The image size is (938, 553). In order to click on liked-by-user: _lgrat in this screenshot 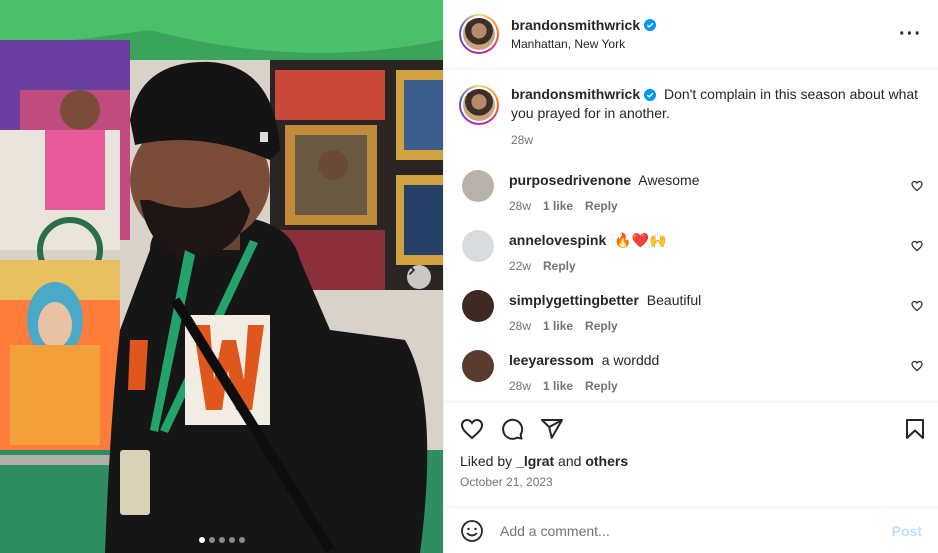, I will do `click(535, 461)`.